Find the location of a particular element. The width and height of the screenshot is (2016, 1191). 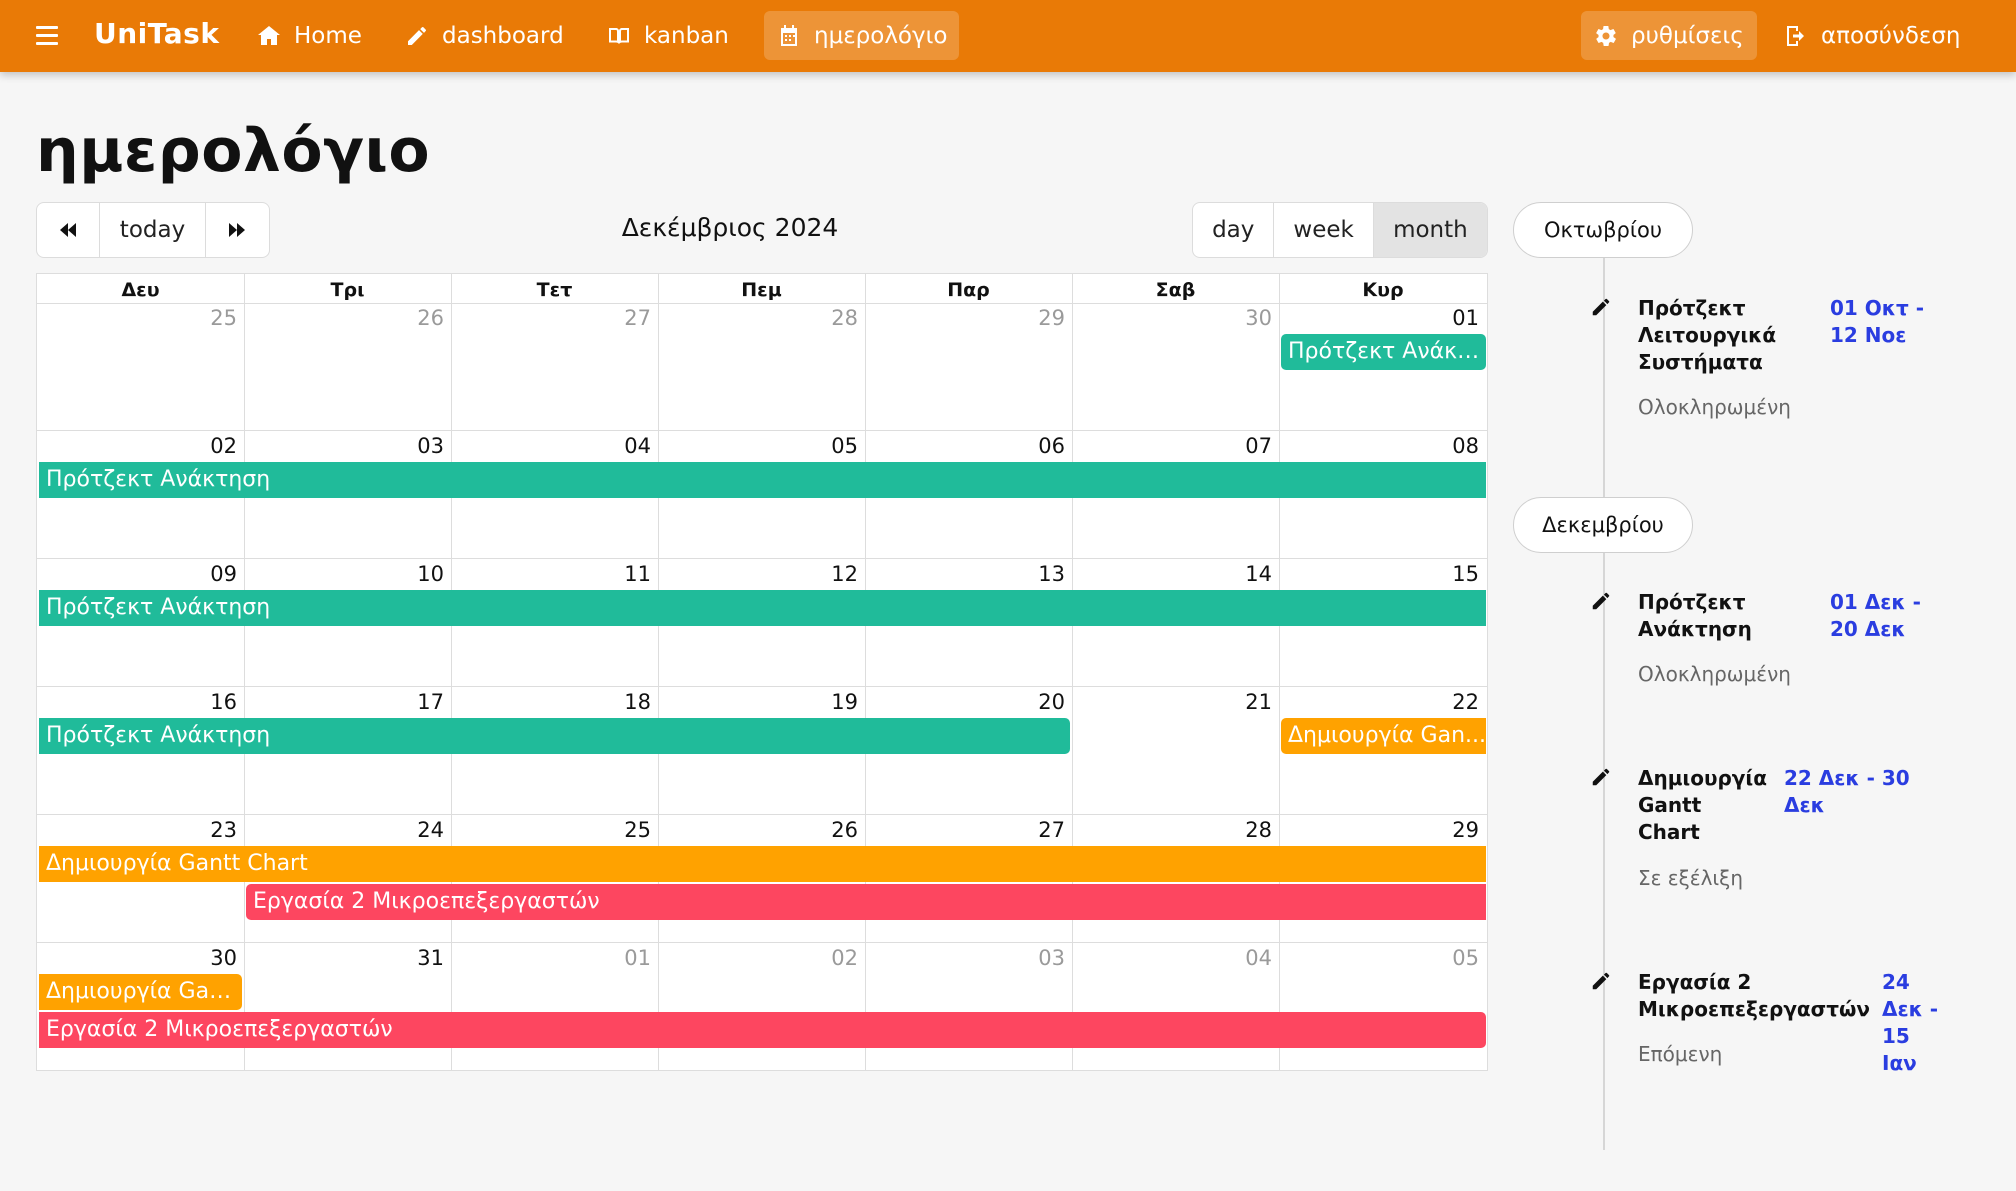

double-chevron-right-icon is located at coordinates (237, 230).